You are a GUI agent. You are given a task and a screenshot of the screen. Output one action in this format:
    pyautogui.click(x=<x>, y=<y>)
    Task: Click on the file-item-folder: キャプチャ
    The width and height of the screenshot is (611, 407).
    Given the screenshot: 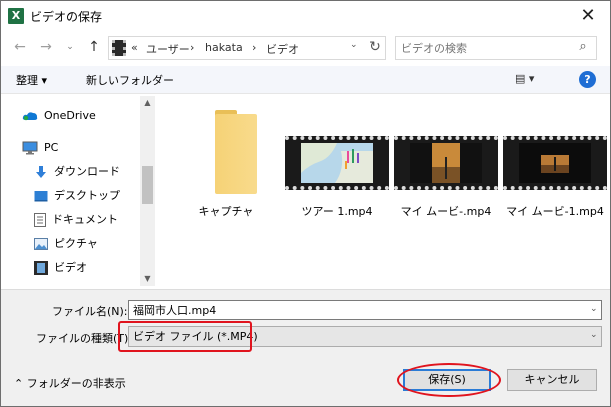 What is the action you would take?
    pyautogui.click(x=226, y=164)
    